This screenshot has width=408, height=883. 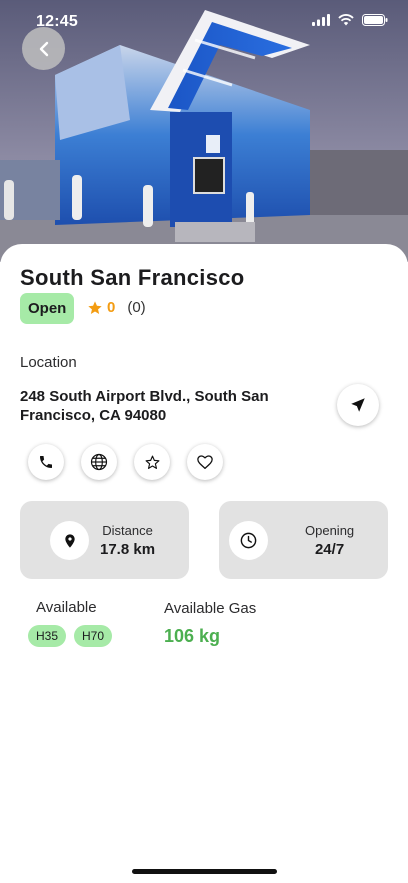 What do you see at coordinates (95, 307) in the screenshot?
I see `star-icon` at bounding box center [95, 307].